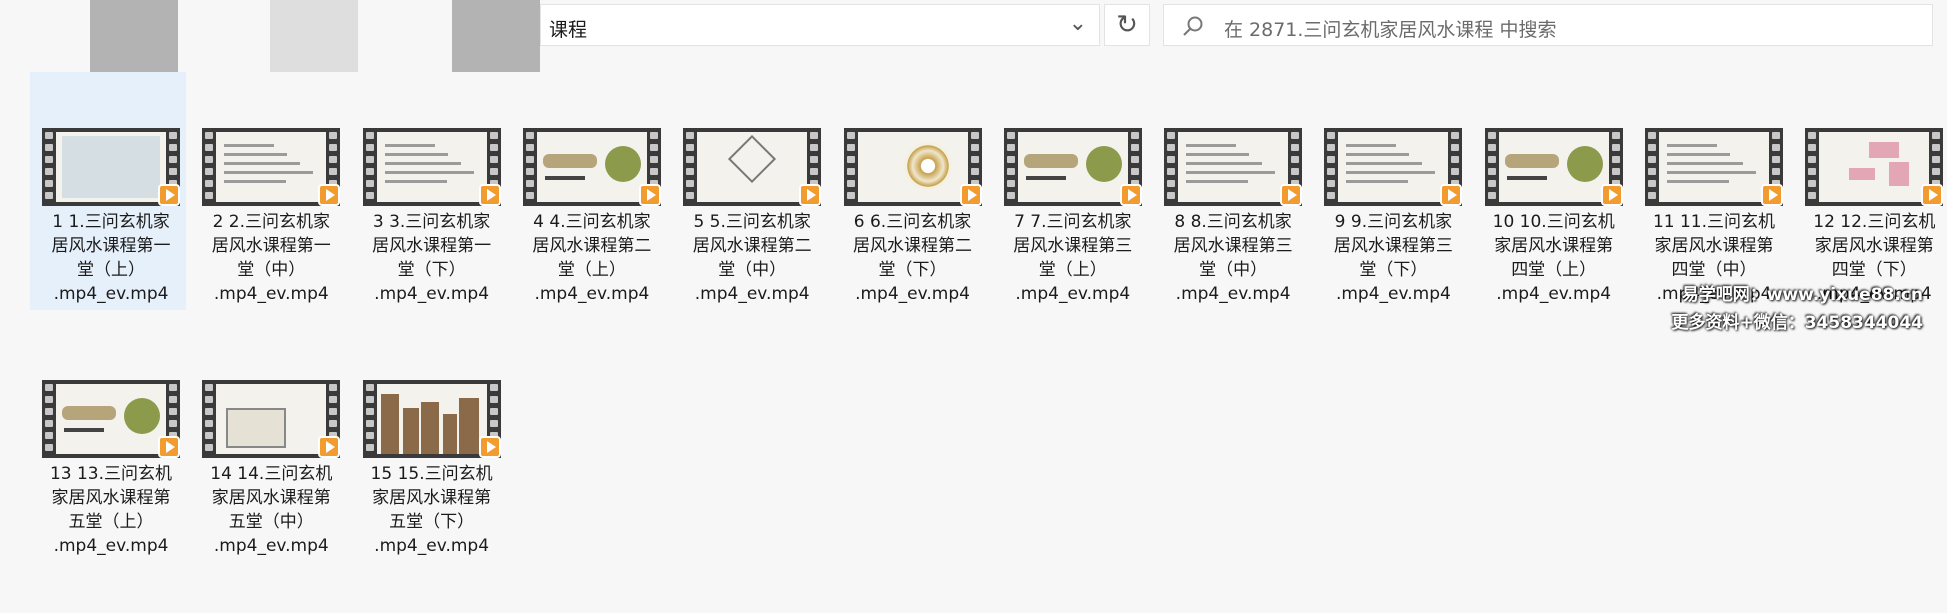 The width and height of the screenshot is (1947, 613). What do you see at coordinates (820, 25) in the screenshot?
I see `address-bar: 课程 ⌄` at bounding box center [820, 25].